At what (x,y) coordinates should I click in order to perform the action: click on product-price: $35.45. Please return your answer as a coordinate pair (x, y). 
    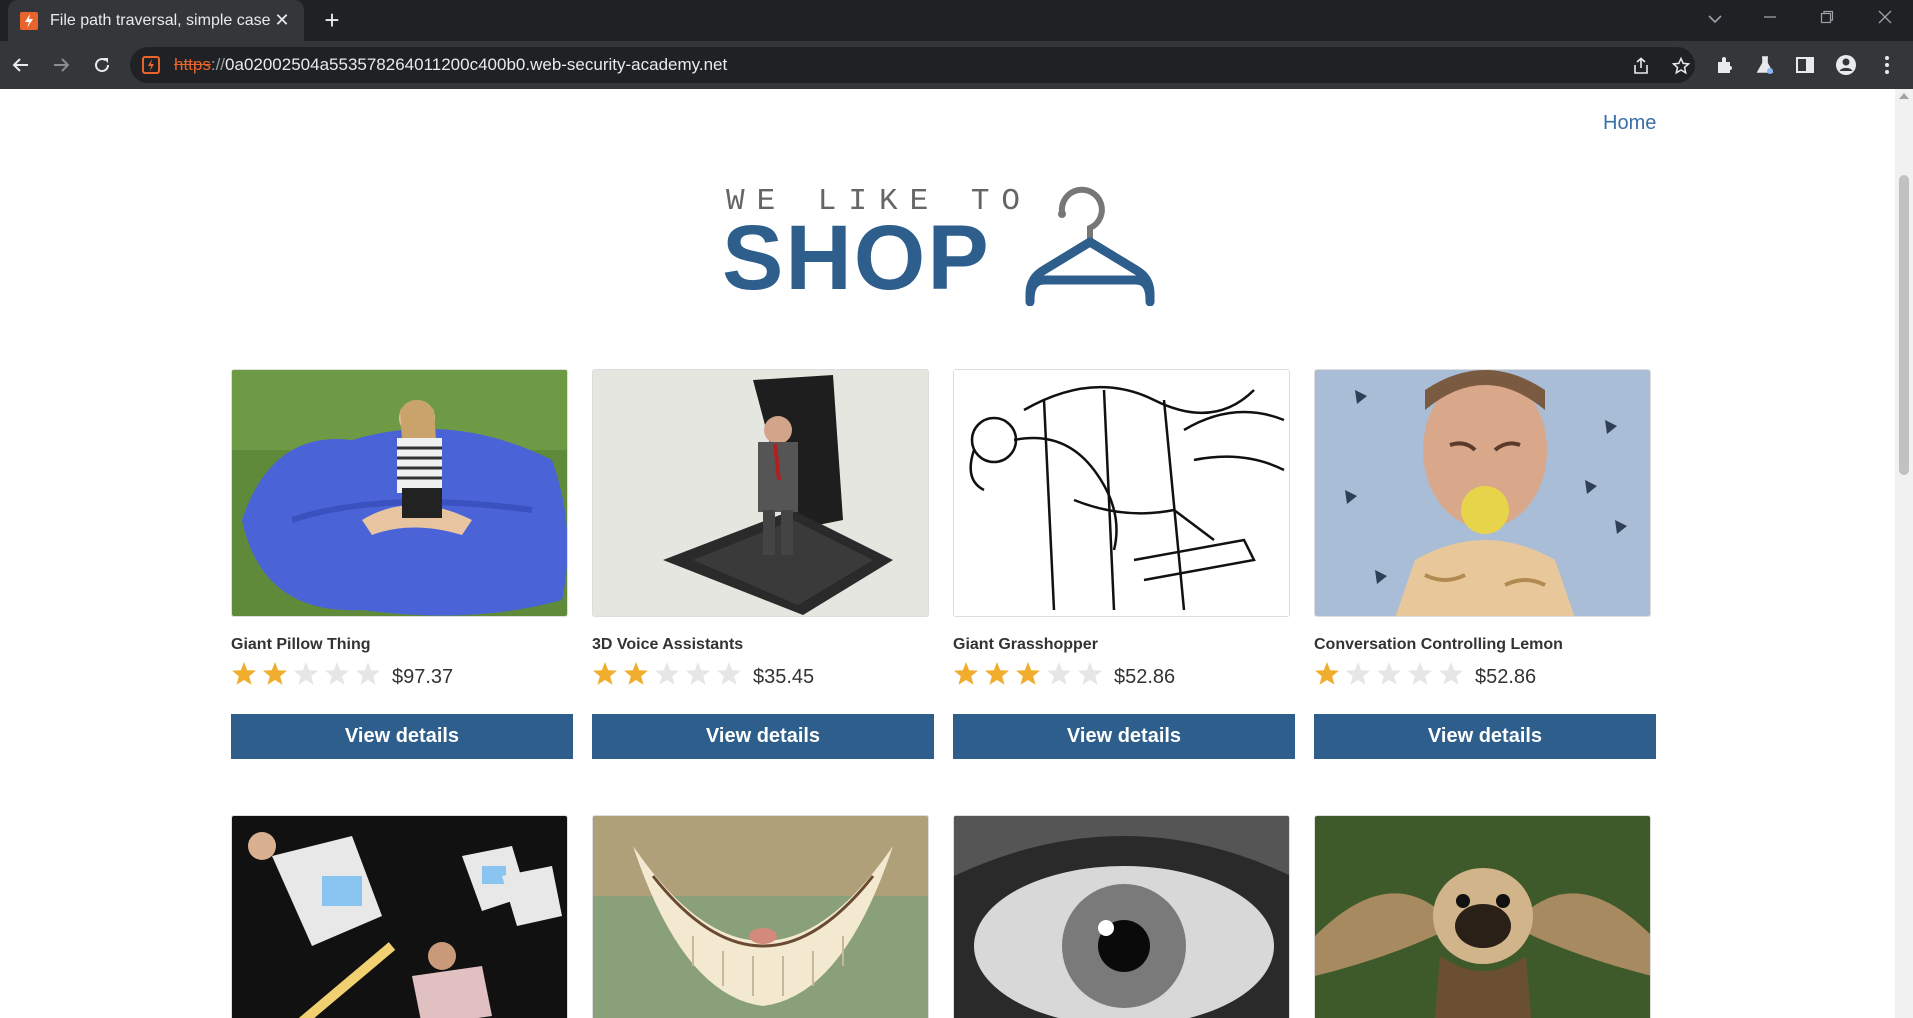
    Looking at the image, I should click on (784, 676).